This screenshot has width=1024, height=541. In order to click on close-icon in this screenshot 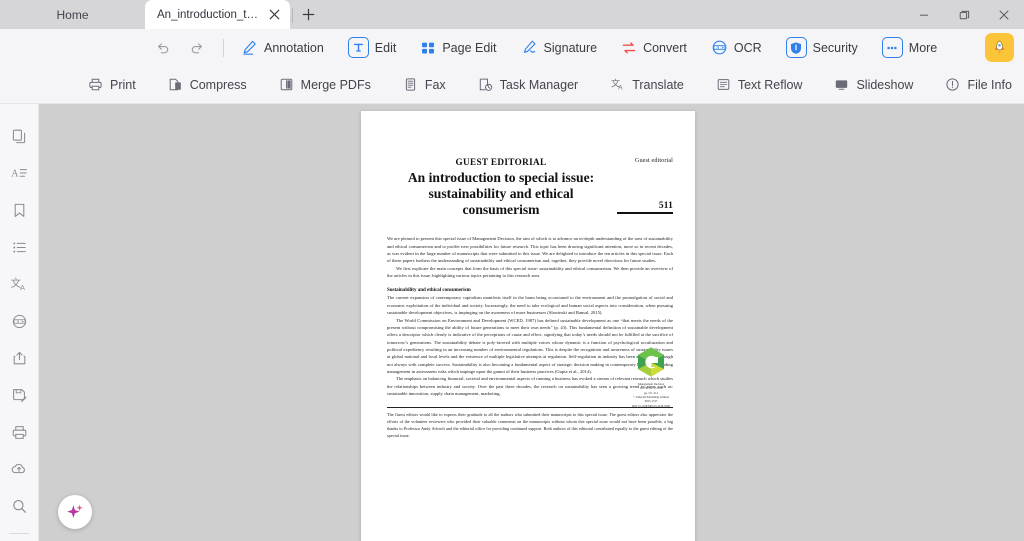, I will do `click(1004, 14)`.